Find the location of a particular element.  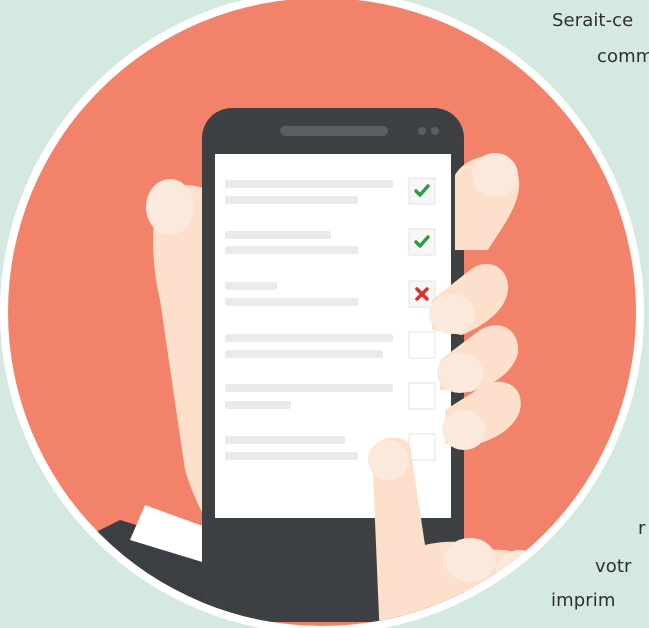

camera-dot is located at coordinates (435, 131).